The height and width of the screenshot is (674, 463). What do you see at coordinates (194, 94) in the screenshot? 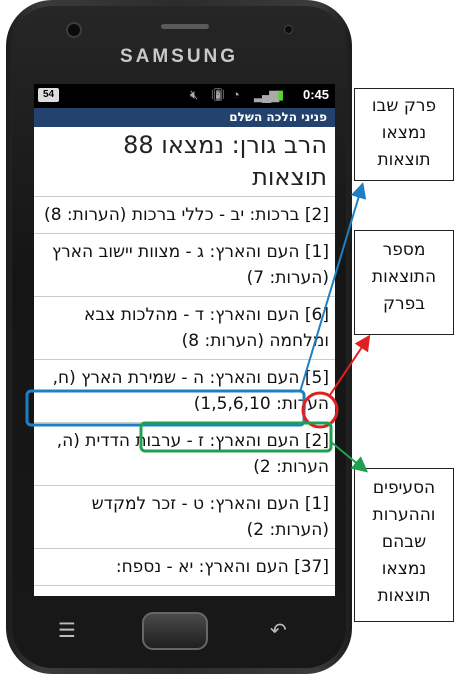
I see `mute-icon: 🔇︎` at bounding box center [194, 94].